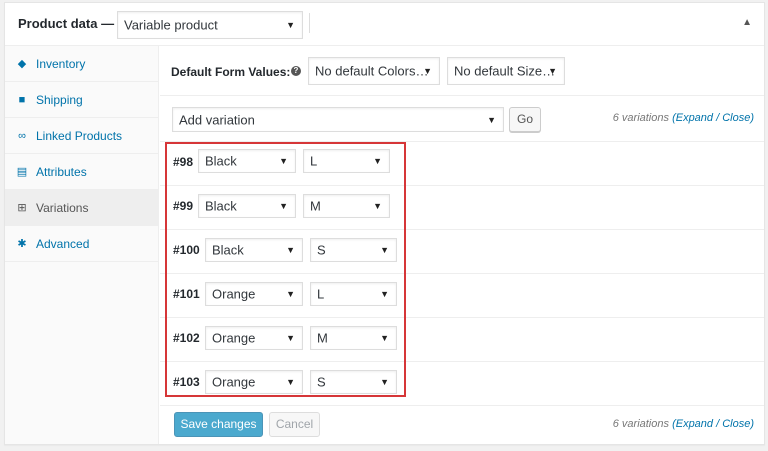 This screenshot has width=768, height=451. Describe the element at coordinates (183, 162) in the screenshot. I see `variation-id: #98` at that location.